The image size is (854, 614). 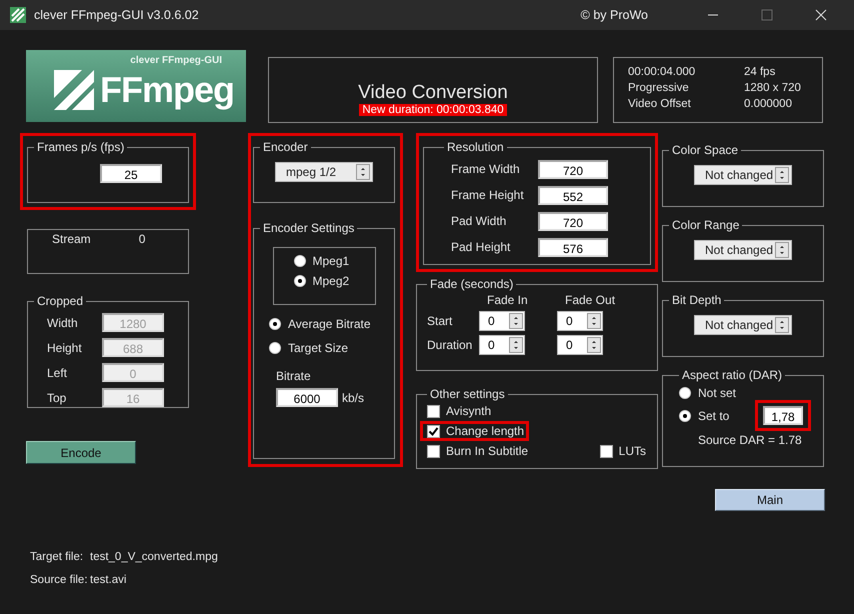 What do you see at coordinates (18, 15) in the screenshot?
I see `app-icon` at bounding box center [18, 15].